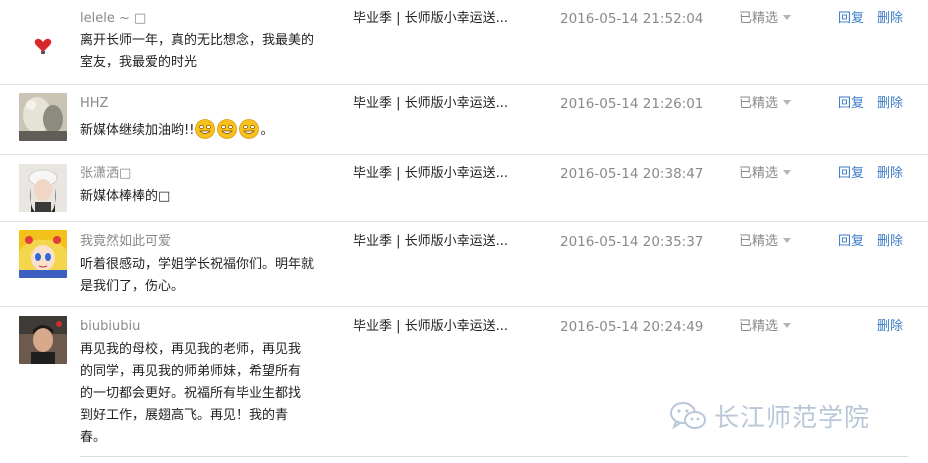 This screenshot has width=928, height=463. What do you see at coordinates (137, 130) in the screenshot?
I see `comment-text: 新媒体继续加油哟!!` at bounding box center [137, 130].